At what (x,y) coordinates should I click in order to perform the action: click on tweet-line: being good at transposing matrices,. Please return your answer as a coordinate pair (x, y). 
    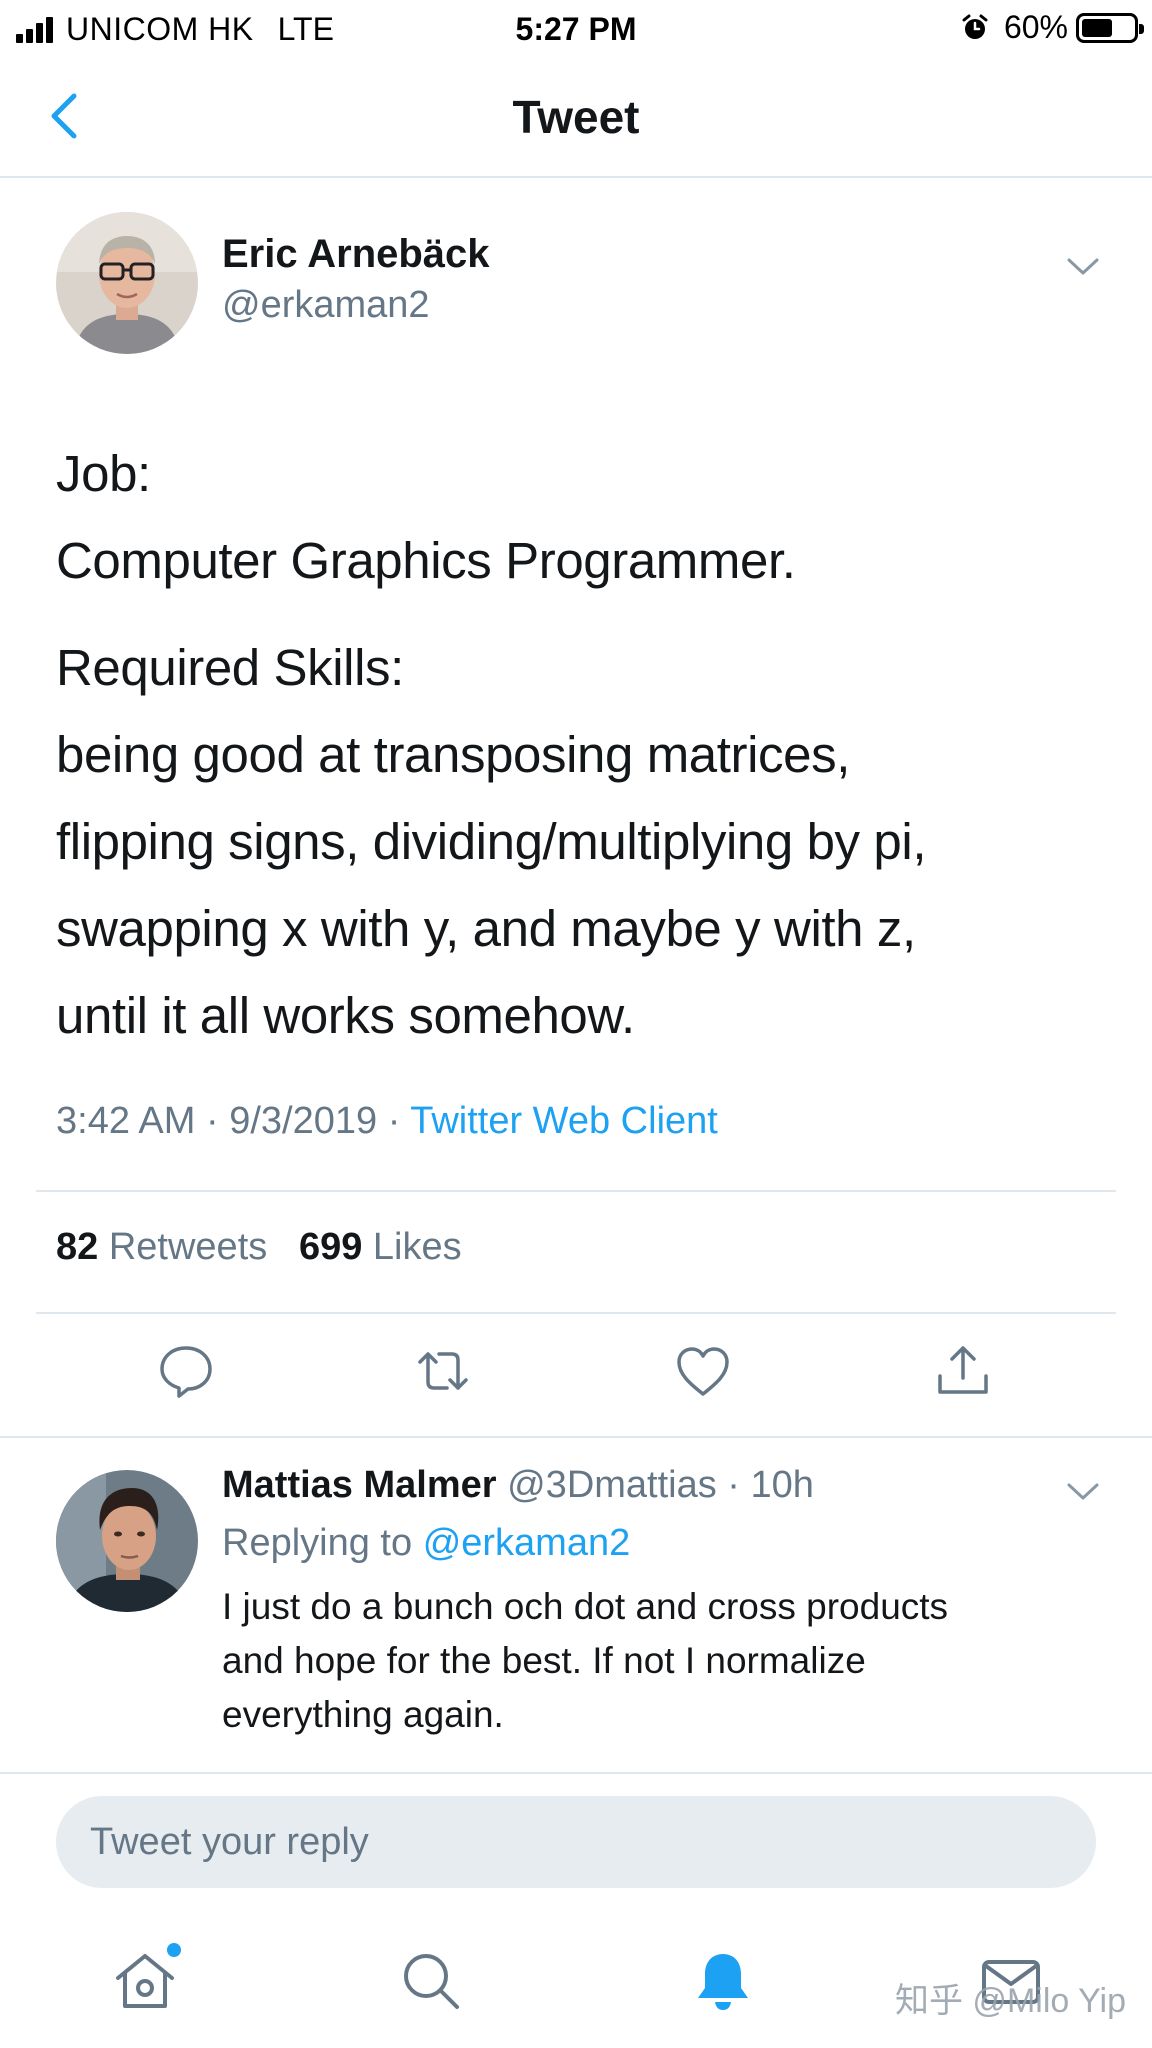
    Looking at the image, I should click on (453, 754).